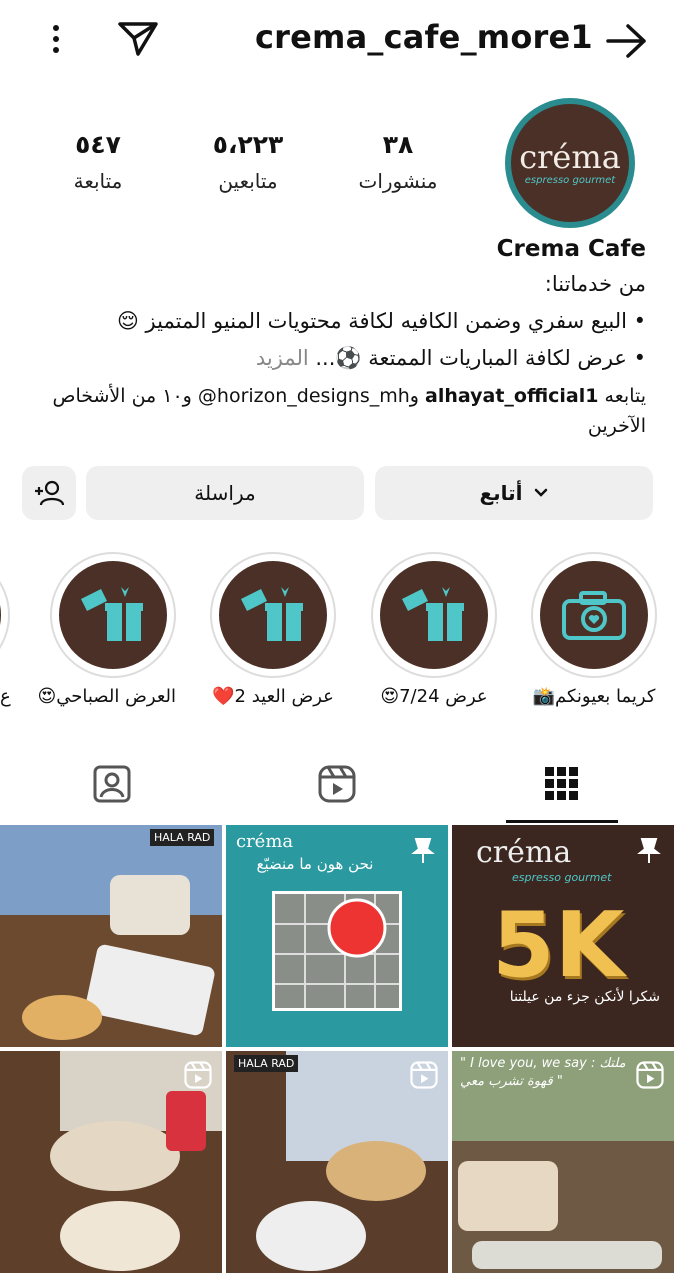 This screenshot has height=1280, width=674. What do you see at coordinates (304, 396) in the screenshot?
I see `followed-user-2: horizon_designs_mh@` at bounding box center [304, 396].